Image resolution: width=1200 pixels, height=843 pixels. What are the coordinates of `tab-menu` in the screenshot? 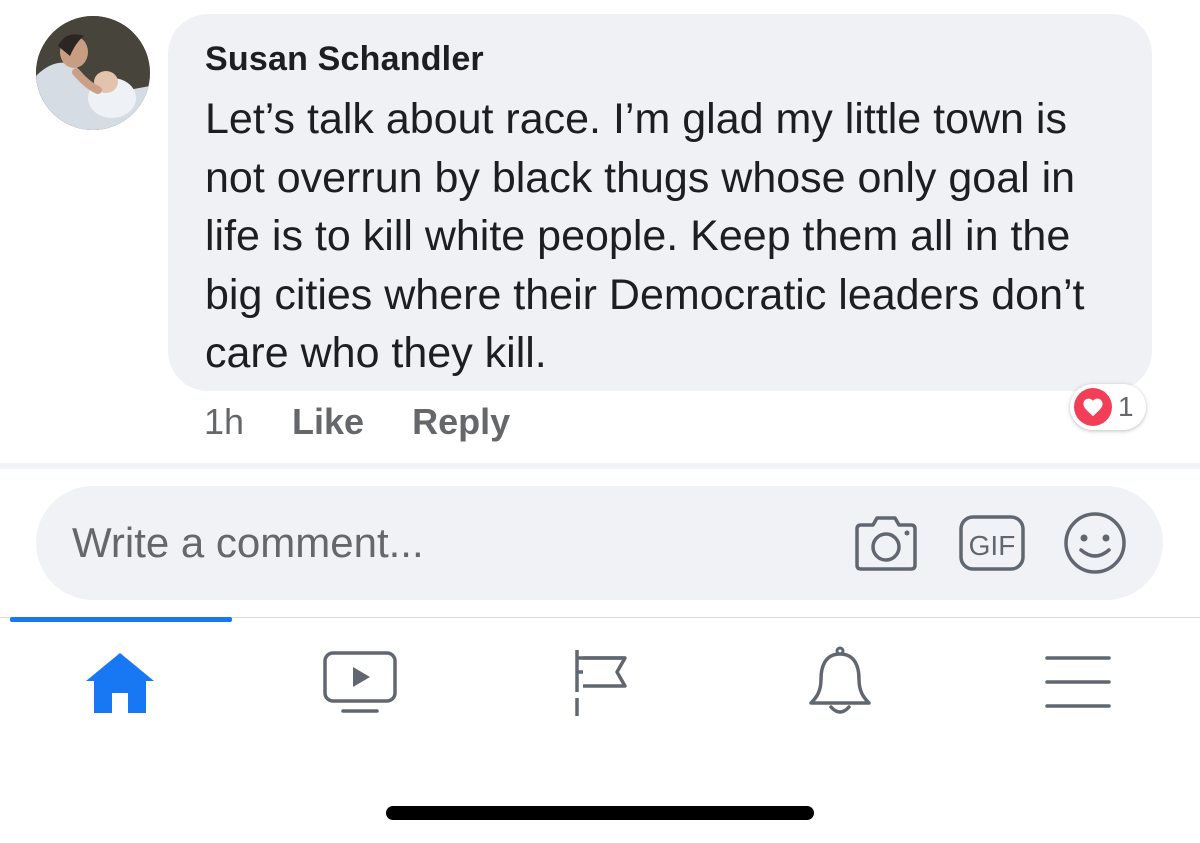 It's located at (1078, 682).